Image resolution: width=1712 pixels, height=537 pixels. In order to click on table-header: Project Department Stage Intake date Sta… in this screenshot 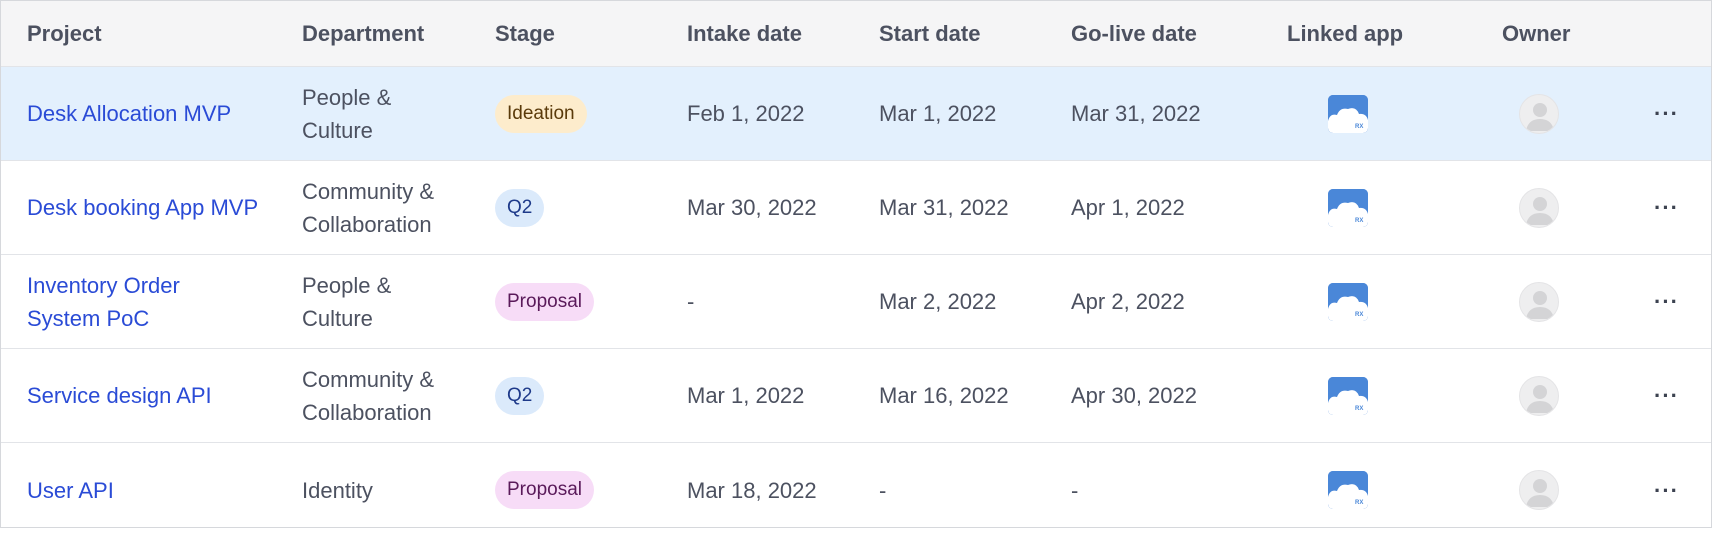, I will do `click(856, 34)`.